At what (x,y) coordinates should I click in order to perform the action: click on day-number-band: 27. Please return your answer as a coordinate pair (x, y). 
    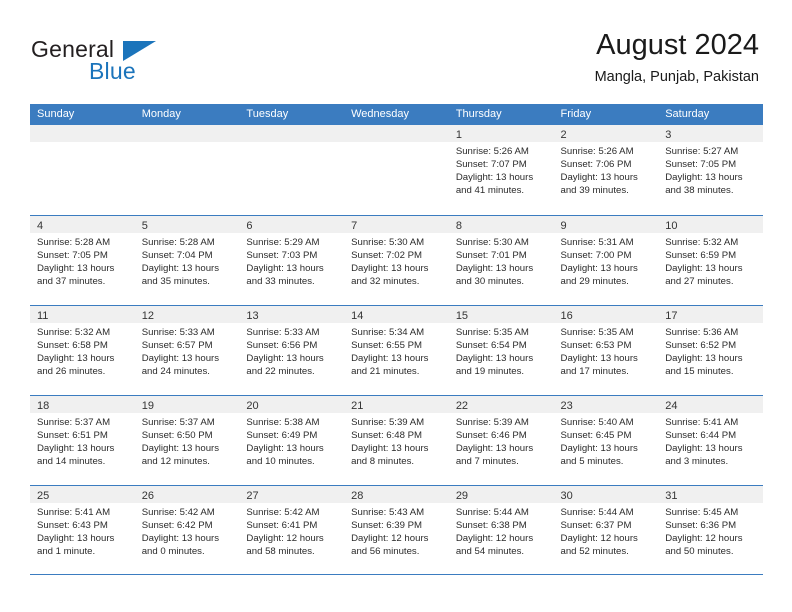
    Looking at the image, I should click on (292, 494).